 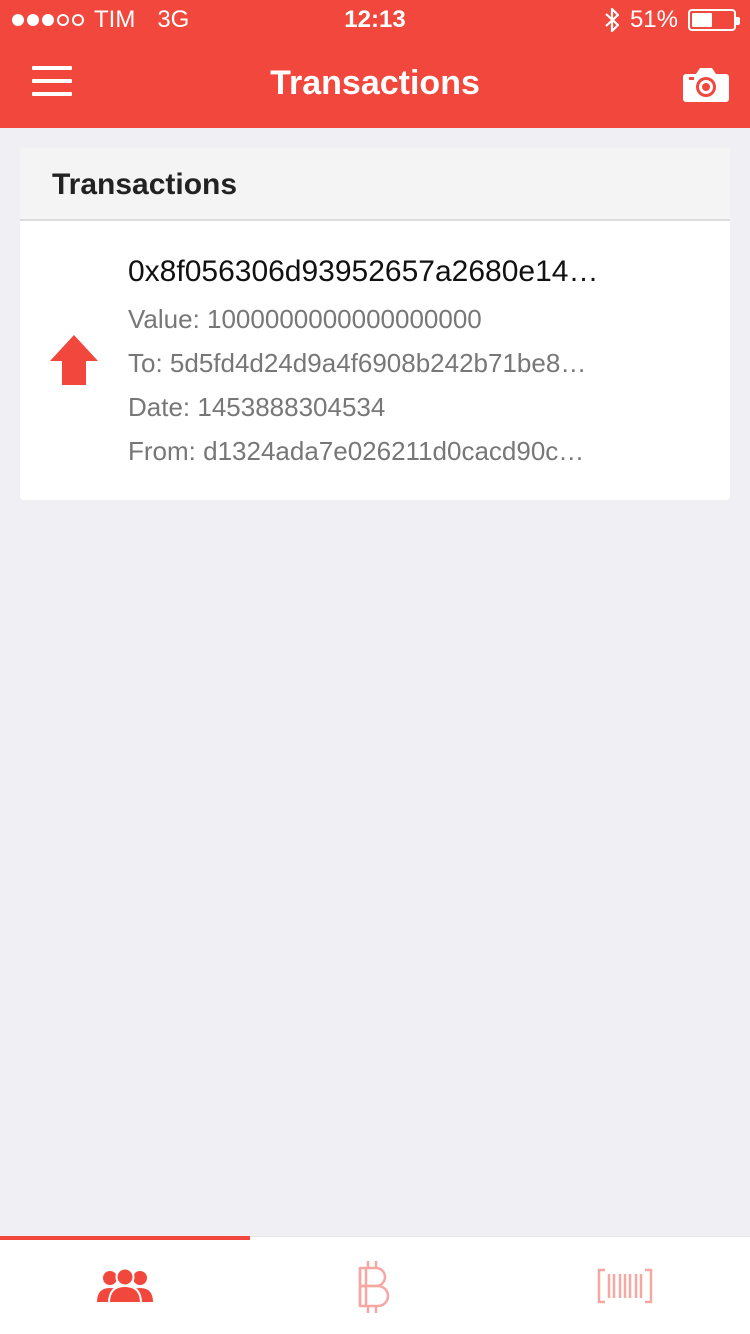 What do you see at coordinates (653, 19) in the screenshot?
I see `battery-percent: 51%` at bounding box center [653, 19].